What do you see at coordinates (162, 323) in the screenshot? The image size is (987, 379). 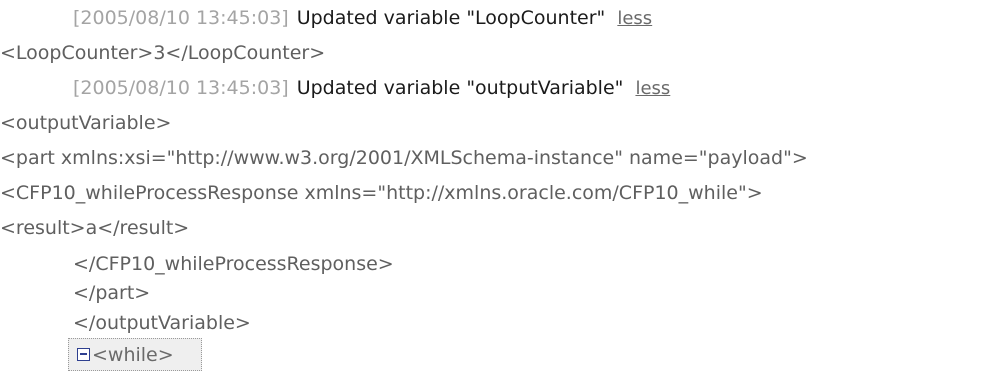 I see `xml-line: </outputVariable>` at bounding box center [162, 323].